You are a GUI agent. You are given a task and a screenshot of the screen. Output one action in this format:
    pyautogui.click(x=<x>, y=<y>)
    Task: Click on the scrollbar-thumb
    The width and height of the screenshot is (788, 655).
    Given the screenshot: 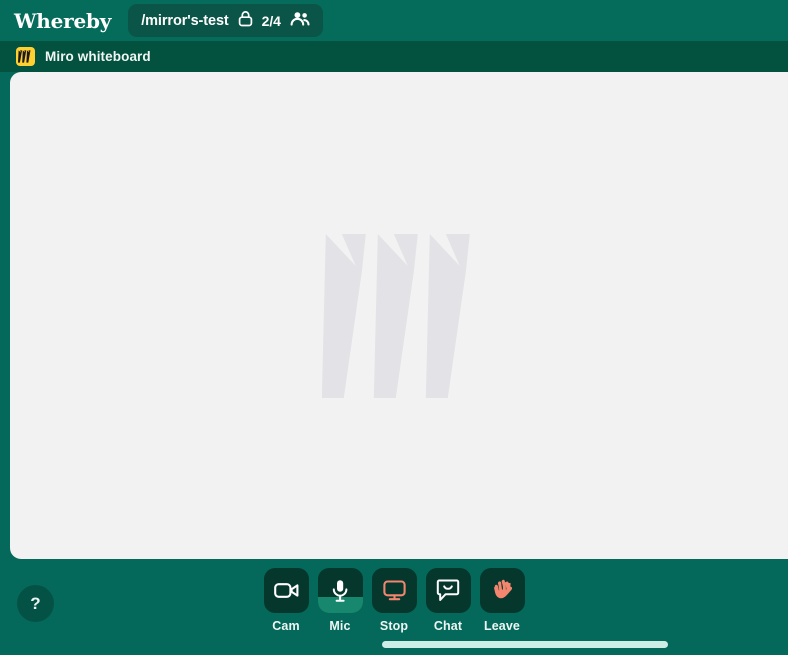 What is the action you would take?
    pyautogui.click(x=525, y=644)
    